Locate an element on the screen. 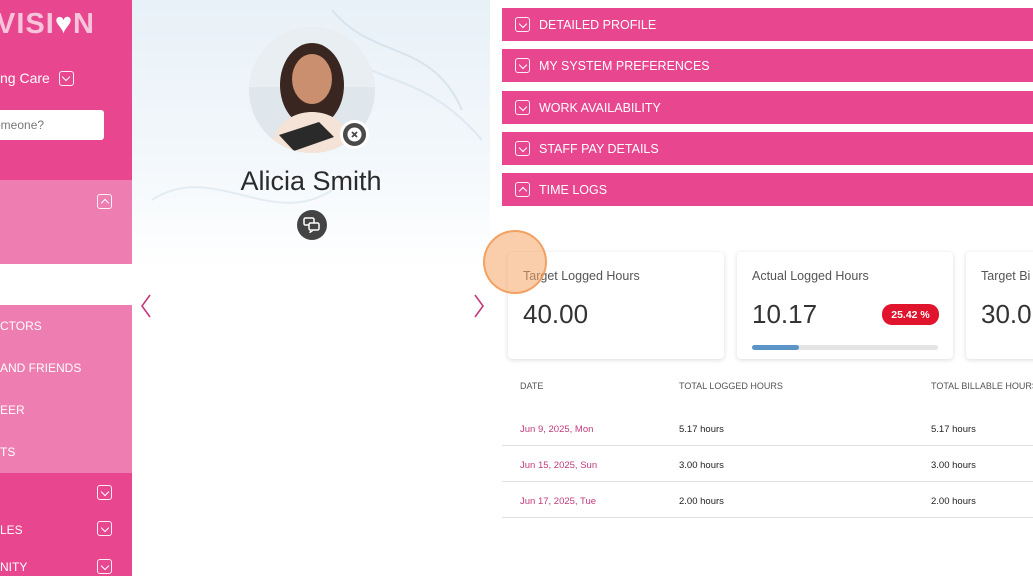 This screenshot has width=1033, height=576. sidebar-item-ts: TS is located at coordinates (7, 452).